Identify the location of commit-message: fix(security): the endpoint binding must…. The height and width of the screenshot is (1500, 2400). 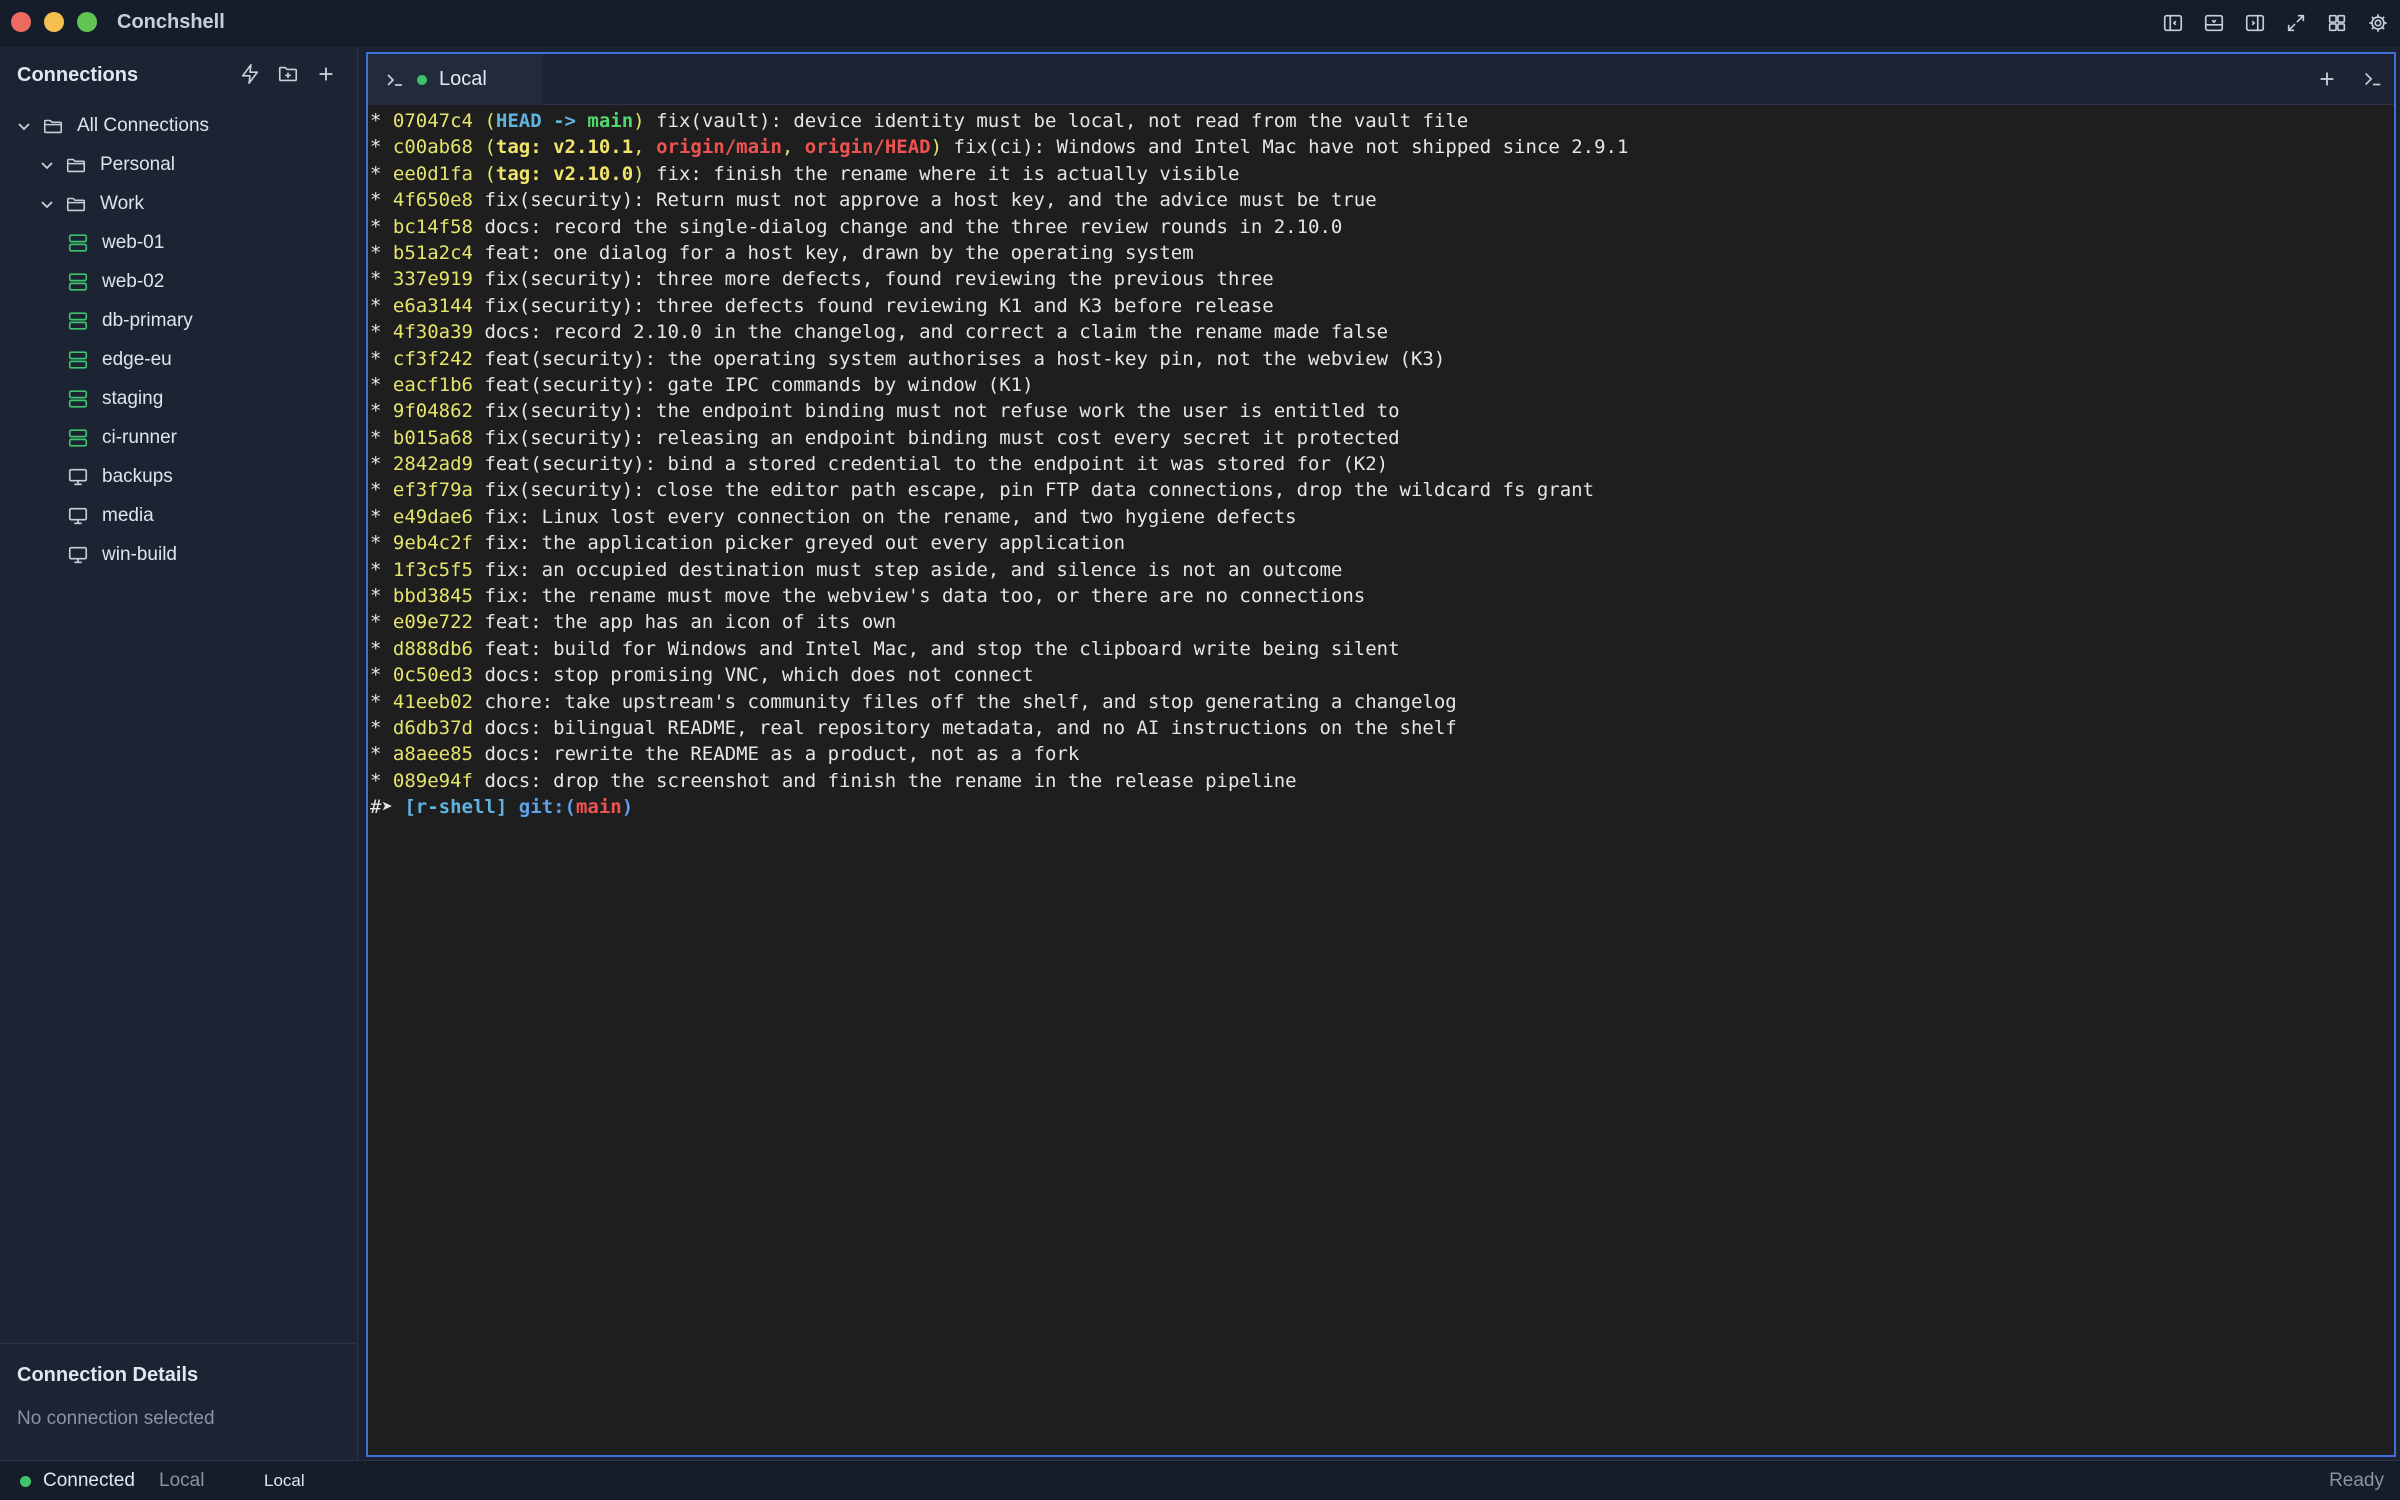
(942, 411).